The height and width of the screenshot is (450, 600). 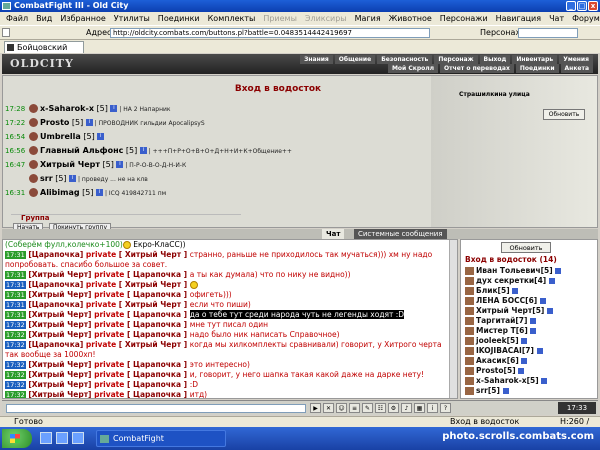 What do you see at coordinates (6, 32) in the screenshot?
I see `back-icon` at bounding box center [6, 32].